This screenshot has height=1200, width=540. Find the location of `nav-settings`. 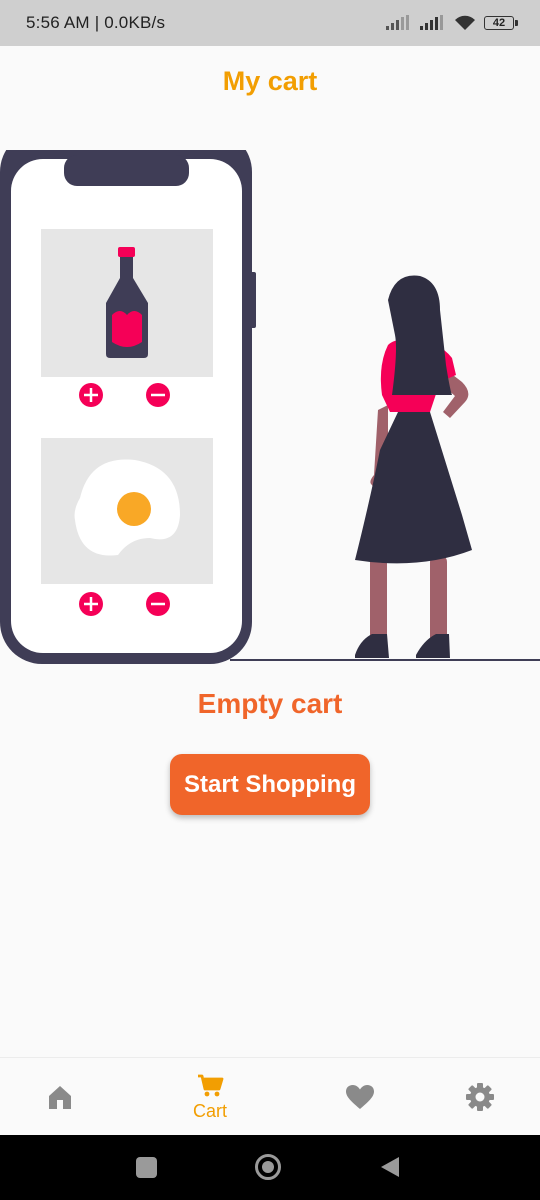

nav-settings is located at coordinates (480, 1097).